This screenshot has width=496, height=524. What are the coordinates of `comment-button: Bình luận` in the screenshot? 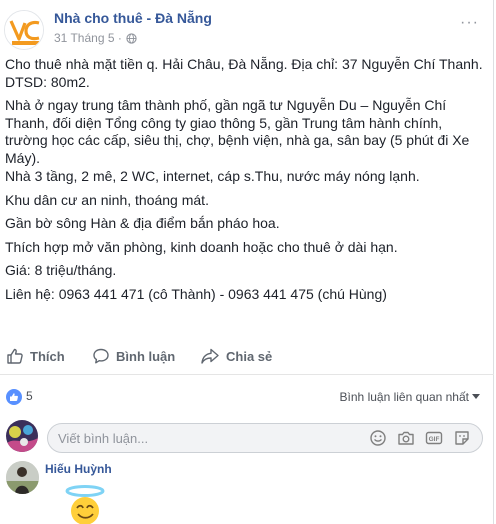 It's located at (133, 356).